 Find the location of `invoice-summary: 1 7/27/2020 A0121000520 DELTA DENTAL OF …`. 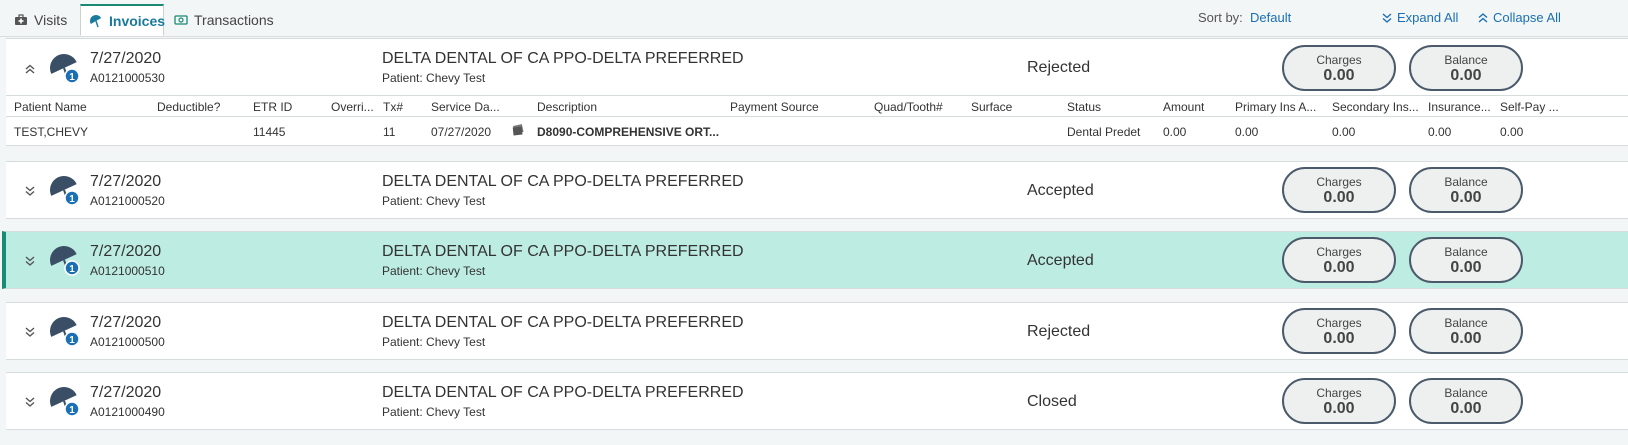

invoice-summary: 1 7/27/2020 A0121000520 DELTA DENTAL OF … is located at coordinates (817, 192).